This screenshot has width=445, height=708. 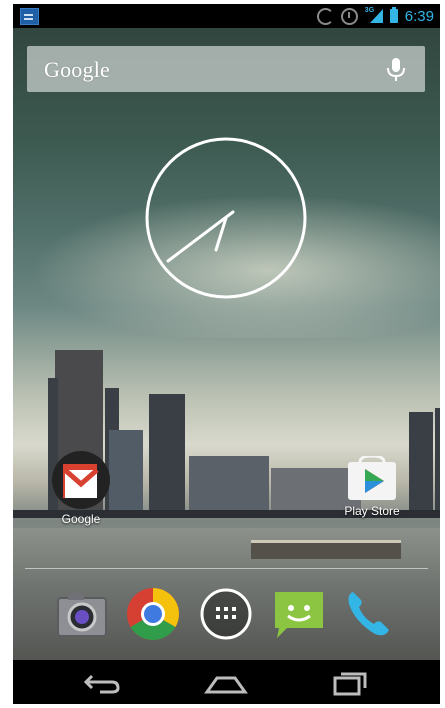 What do you see at coordinates (226, 568) in the screenshot?
I see `dock-divider` at bounding box center [226, 568].